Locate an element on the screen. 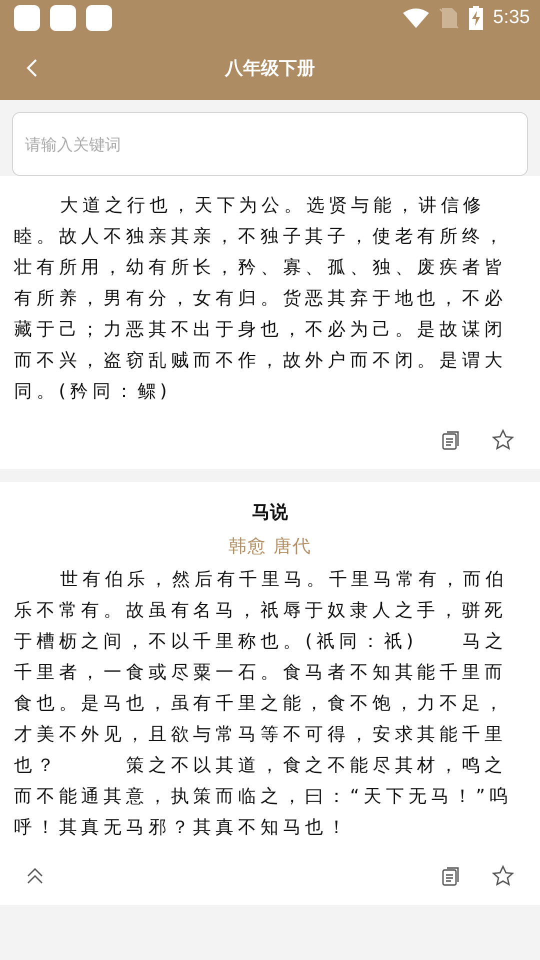  no-sim-icon is located at coordinates (449, 18).